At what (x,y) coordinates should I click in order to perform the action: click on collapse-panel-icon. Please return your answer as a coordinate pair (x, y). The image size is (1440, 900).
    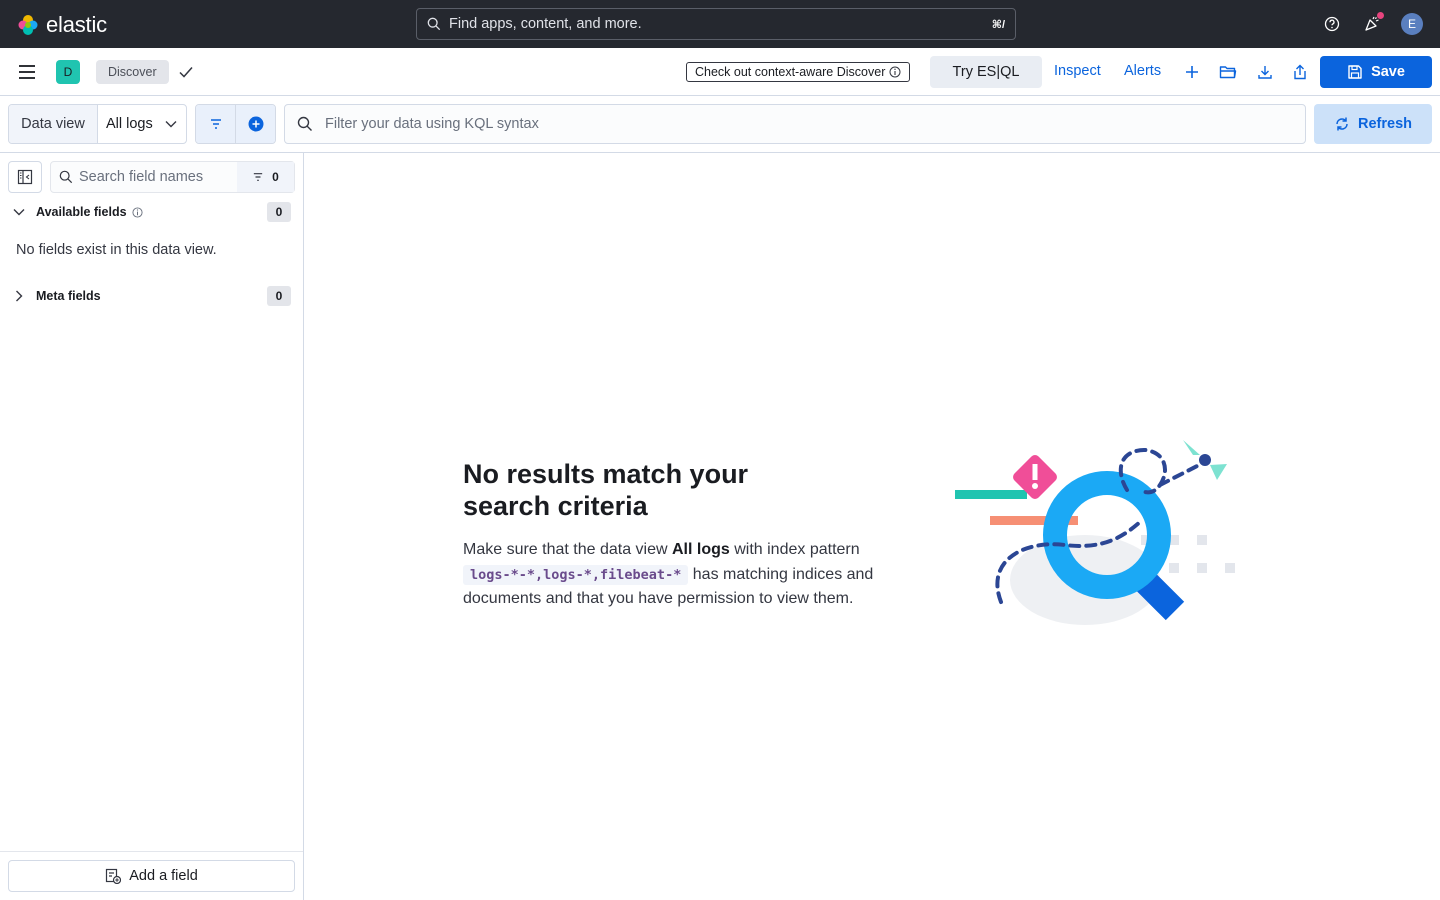
    Looking at the image, I should click on (25, 177).